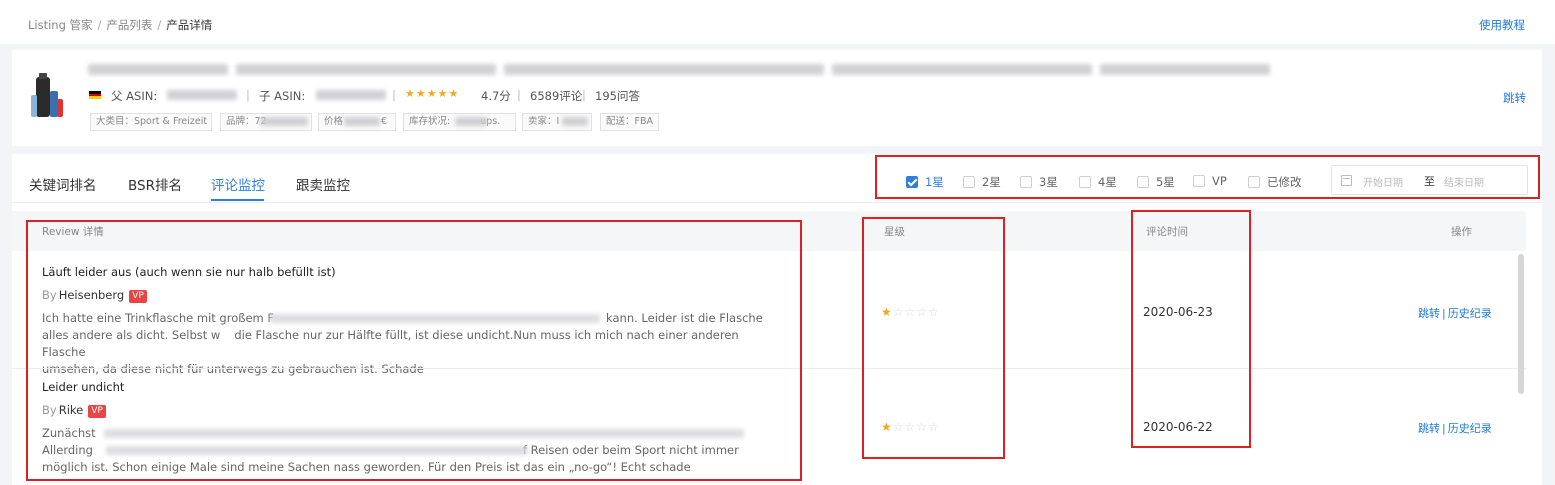  I want to click on author-name: Heisenberg, so click(91, 295).